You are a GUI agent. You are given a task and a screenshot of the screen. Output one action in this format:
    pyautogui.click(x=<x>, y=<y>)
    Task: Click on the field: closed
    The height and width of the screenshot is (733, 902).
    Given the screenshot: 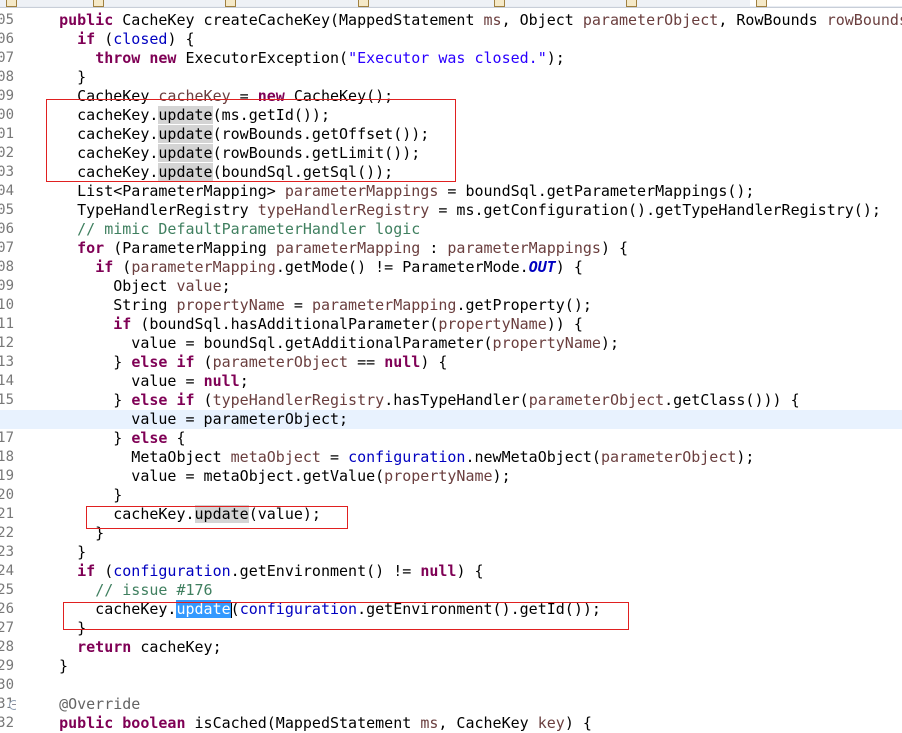 What is the action you would take?
    pyautogui.click(x=140, y=39)
    